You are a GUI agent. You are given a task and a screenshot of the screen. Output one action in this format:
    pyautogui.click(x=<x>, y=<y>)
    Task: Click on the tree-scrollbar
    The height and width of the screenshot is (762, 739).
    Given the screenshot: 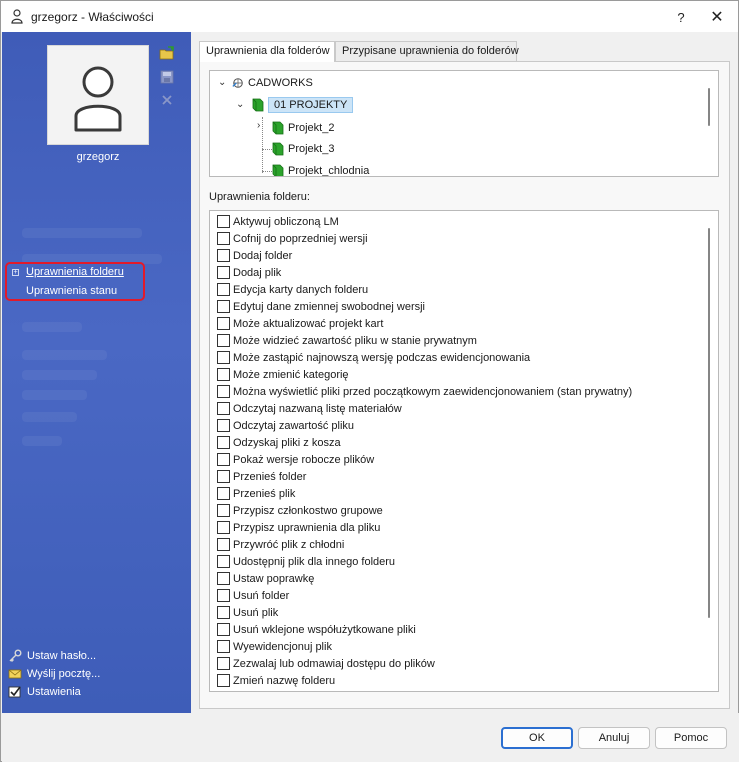 What is the action you would take?
    pyautogui.click(x=709, y=107)
    